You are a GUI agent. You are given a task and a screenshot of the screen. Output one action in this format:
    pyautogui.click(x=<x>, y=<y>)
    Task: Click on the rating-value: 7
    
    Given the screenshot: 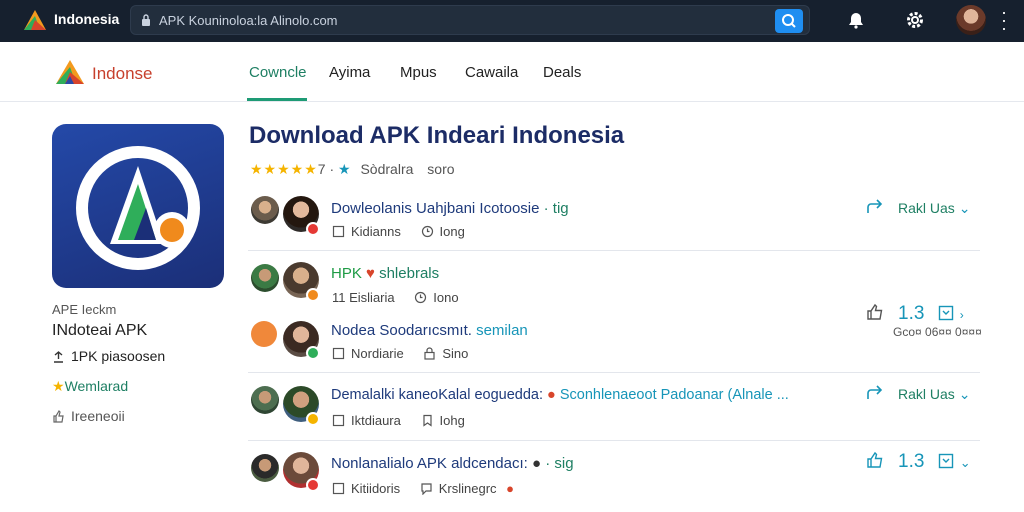 What is the action you would take?
    pyautogui.click(x=321, y=169)
    